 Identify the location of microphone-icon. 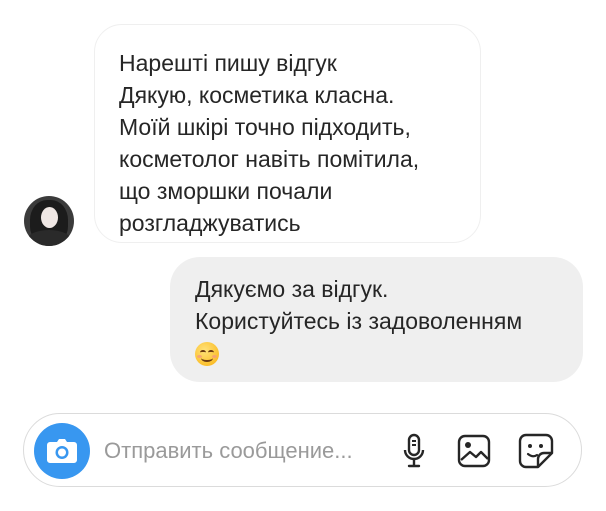
(414, 450).